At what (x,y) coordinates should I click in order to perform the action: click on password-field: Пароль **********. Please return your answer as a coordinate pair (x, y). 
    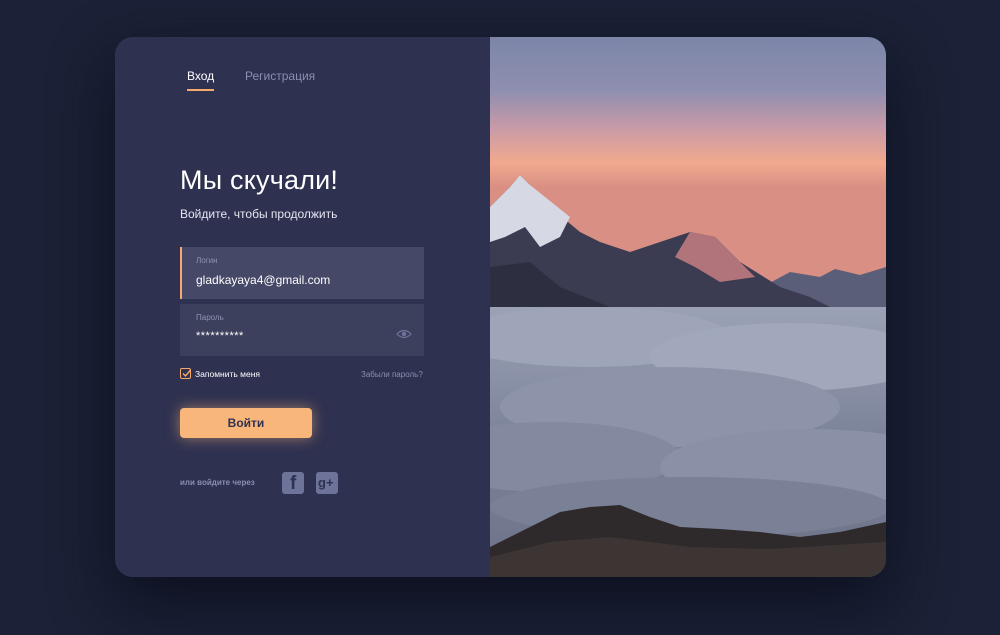
    Looking at the image, I should click on (302, 330).